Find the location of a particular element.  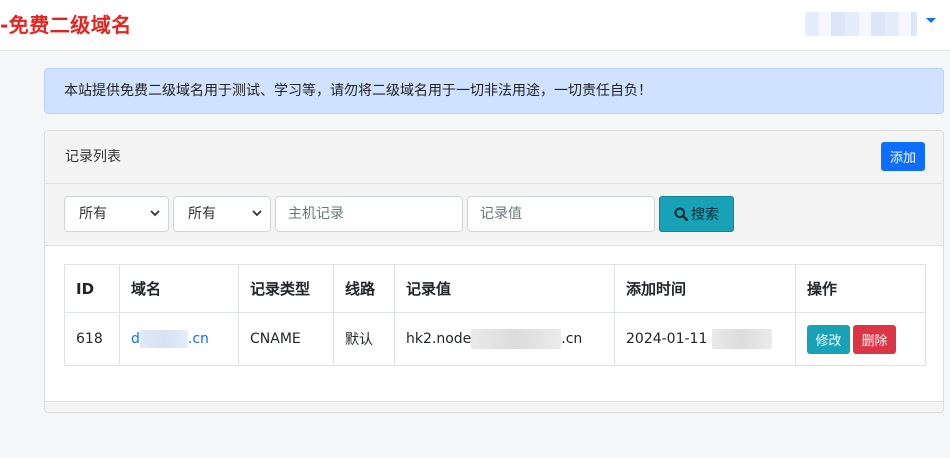

search-icon is located at coordinates (681, 214).